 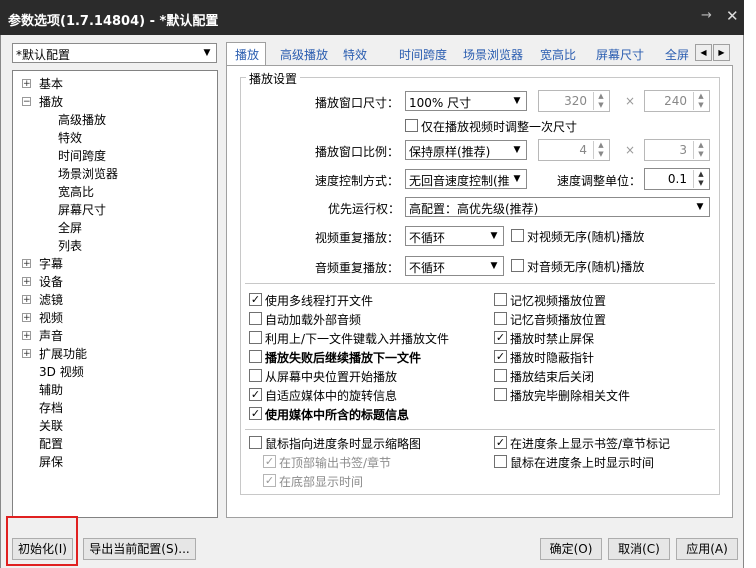 I want to click on profile-select: *默认配置 ▼, so click(x=114, y=53).